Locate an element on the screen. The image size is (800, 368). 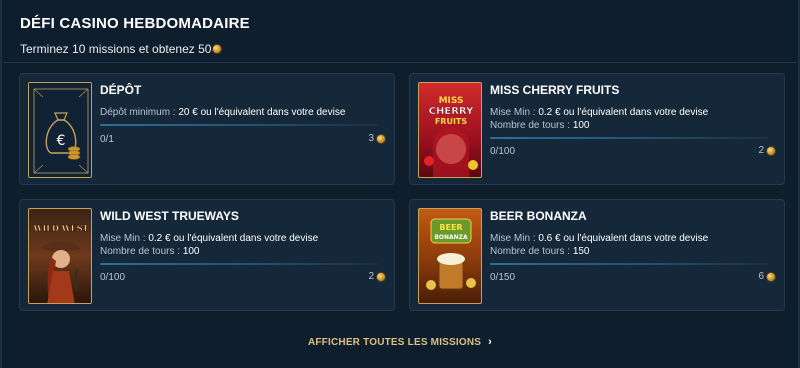
requirement-line-spins: Nombre de tours : 150 is located at coordinates (599, 251).